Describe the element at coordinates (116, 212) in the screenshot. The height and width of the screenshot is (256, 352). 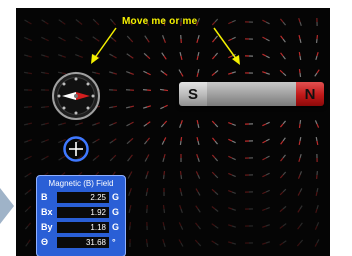
I see `row-unit: G` at that location.